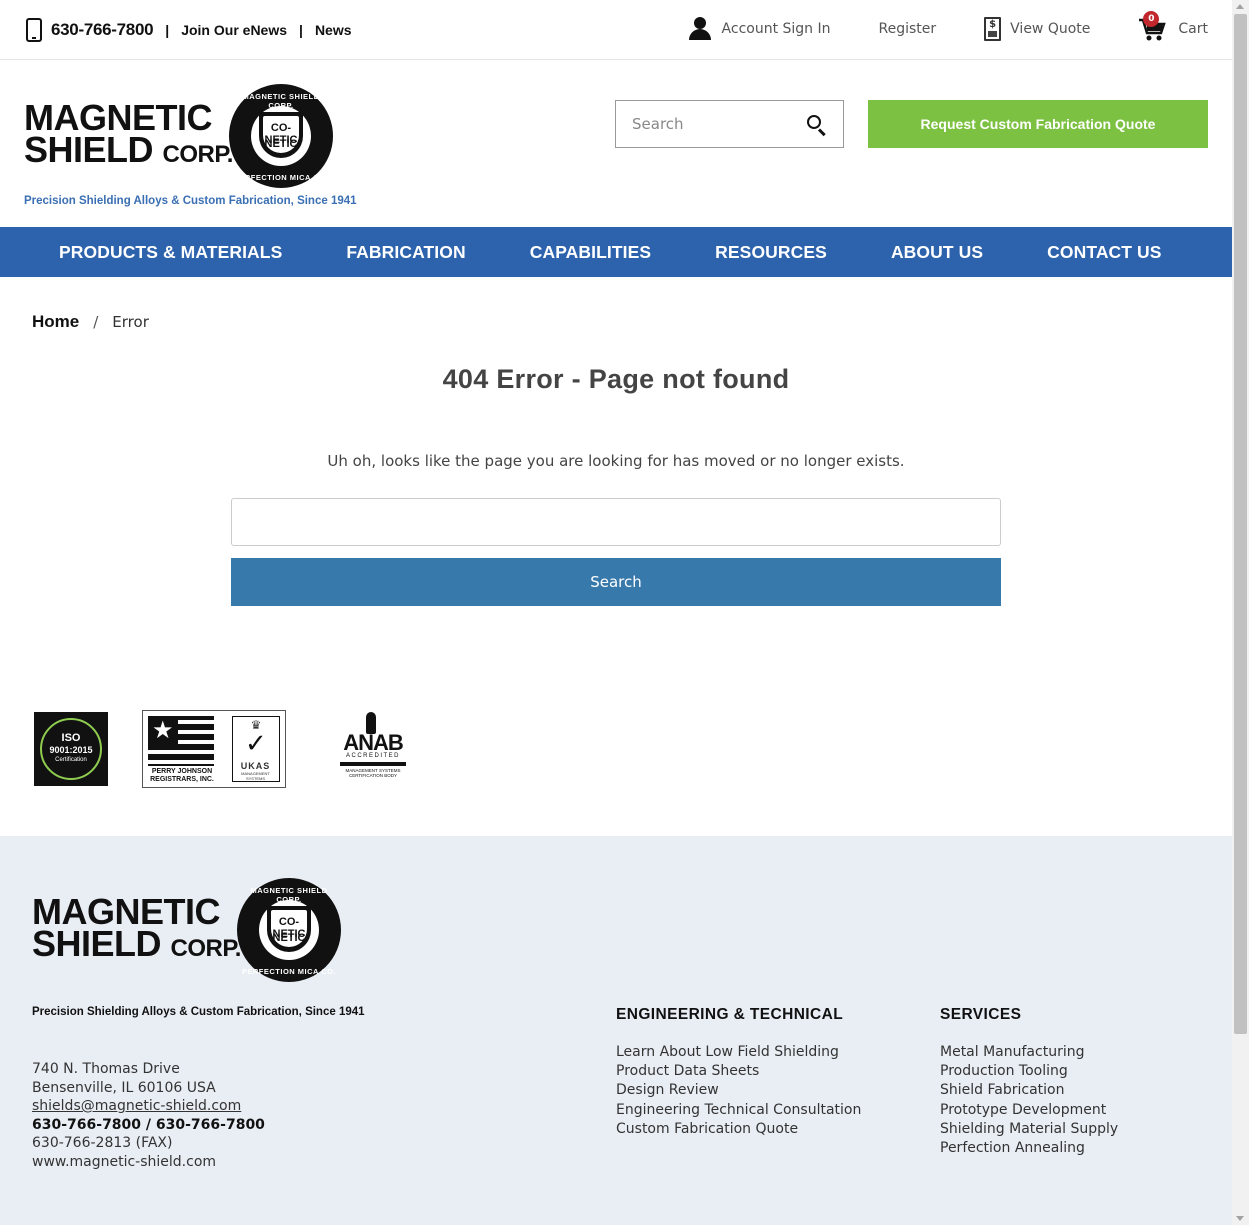 The height and width of the screenshot is (1225, 1249). I want to click on register-link: Register, so click(908, 29).